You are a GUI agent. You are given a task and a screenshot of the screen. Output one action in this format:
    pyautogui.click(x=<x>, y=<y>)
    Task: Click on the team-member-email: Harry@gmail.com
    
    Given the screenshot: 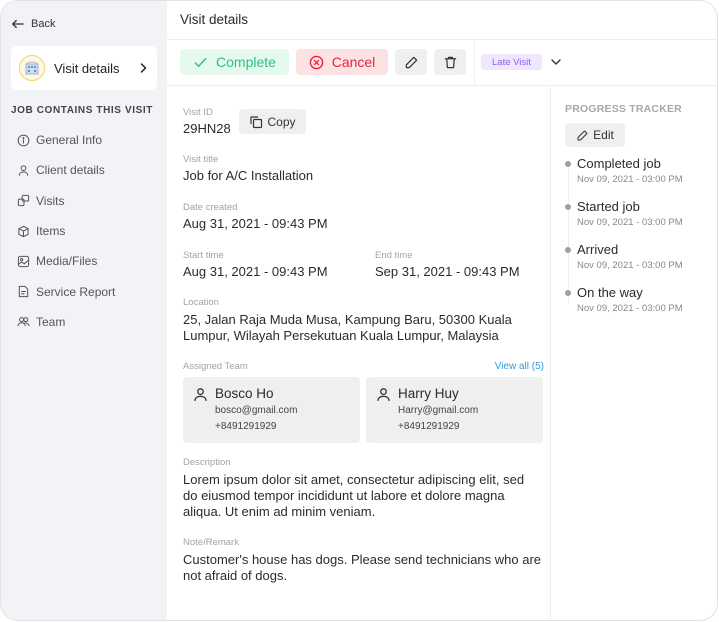 What is the action you would take?
    pyautogui.click(x=438, y=410)
    